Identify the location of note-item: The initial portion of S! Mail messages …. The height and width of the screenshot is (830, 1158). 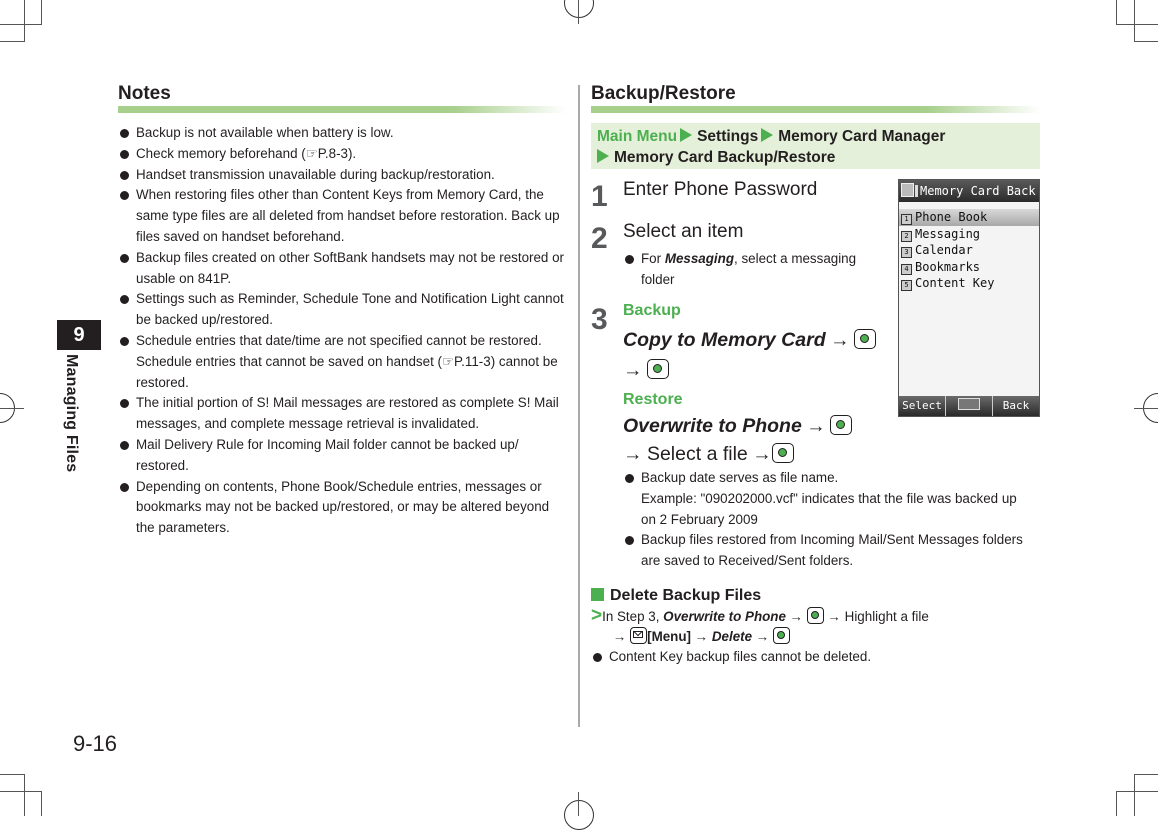
(342, 414).